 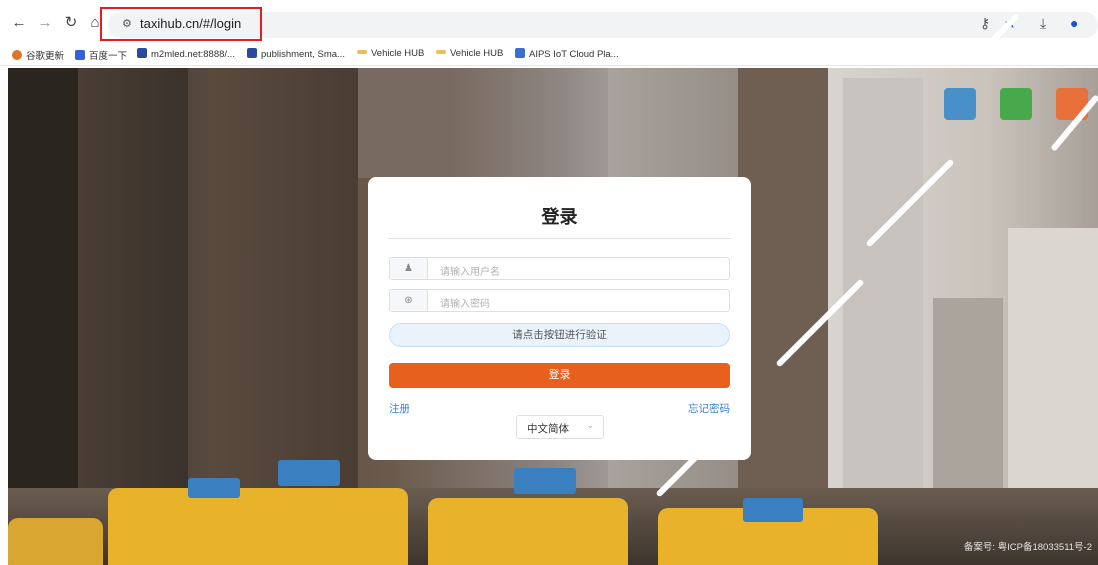 What do you see at coordinates (101, 55) in the screenshot?
I see `bookmark-item: 百度一下` at bounding box center [101, 55].